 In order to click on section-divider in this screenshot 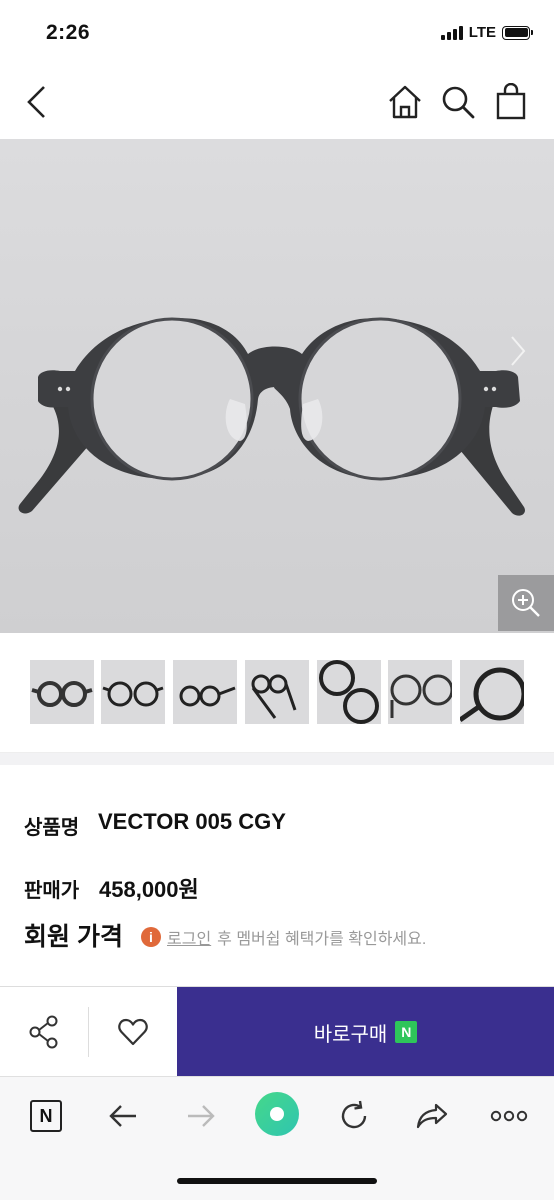, I will do `click(277, 759)`.